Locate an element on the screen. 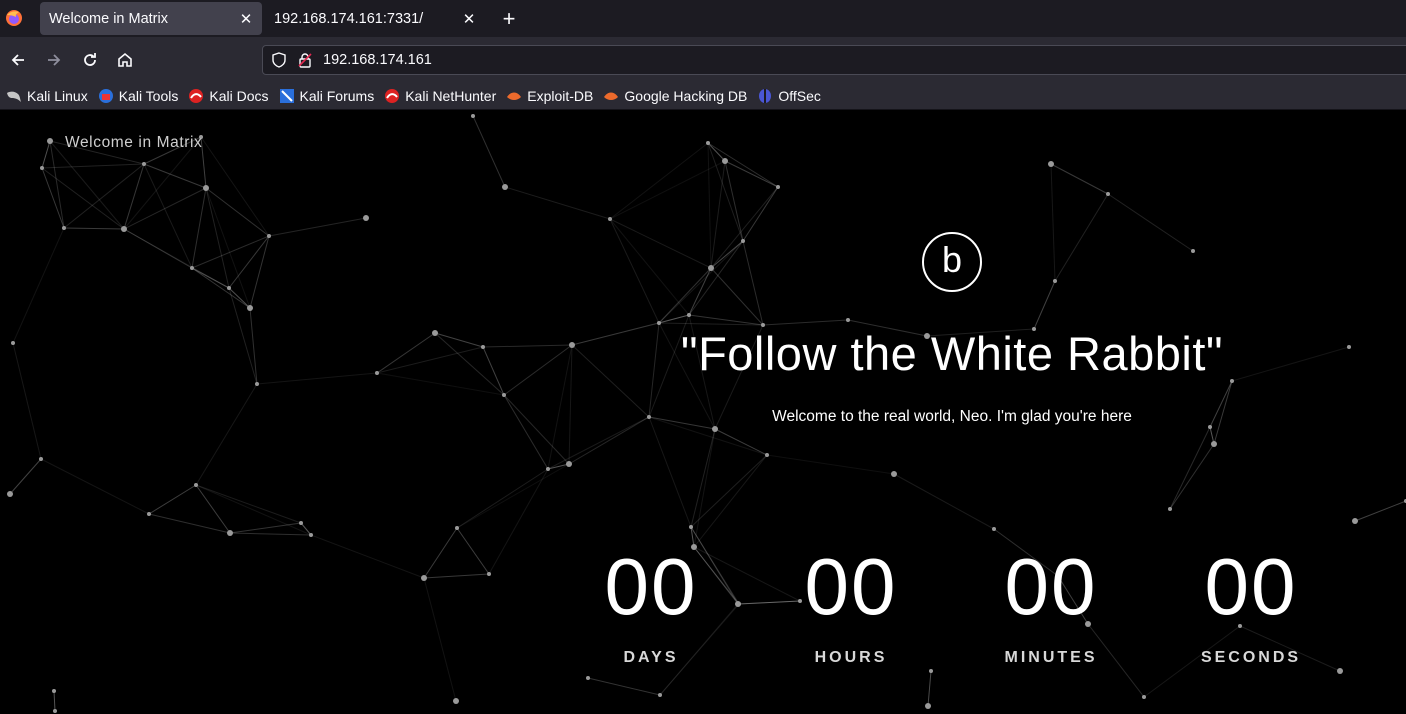  countdown-minutes: 00 MINUTES is located at coordinates (1051, 607).